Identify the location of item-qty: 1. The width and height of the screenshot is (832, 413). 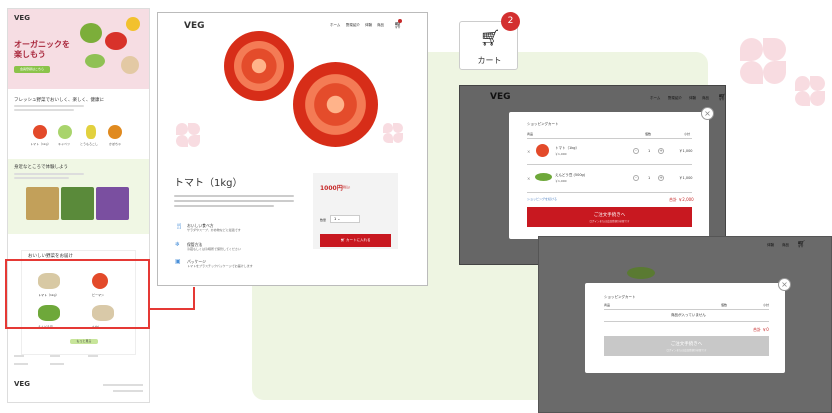
(649, 151).